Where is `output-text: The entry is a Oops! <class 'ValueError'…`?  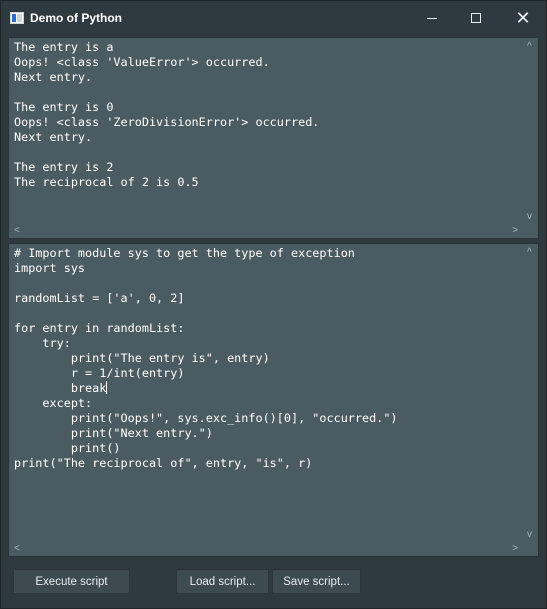 output-text: The entry is a Oops! <class 'ValueError'… is located at coordinates (167, 114).